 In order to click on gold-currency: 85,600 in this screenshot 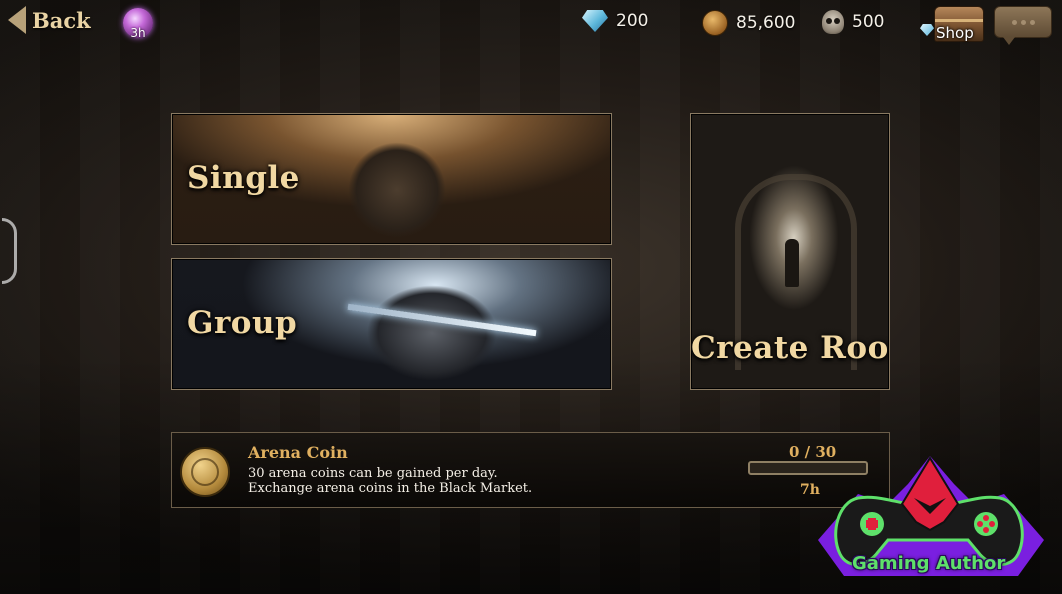, I will do `click(748, 23)`.